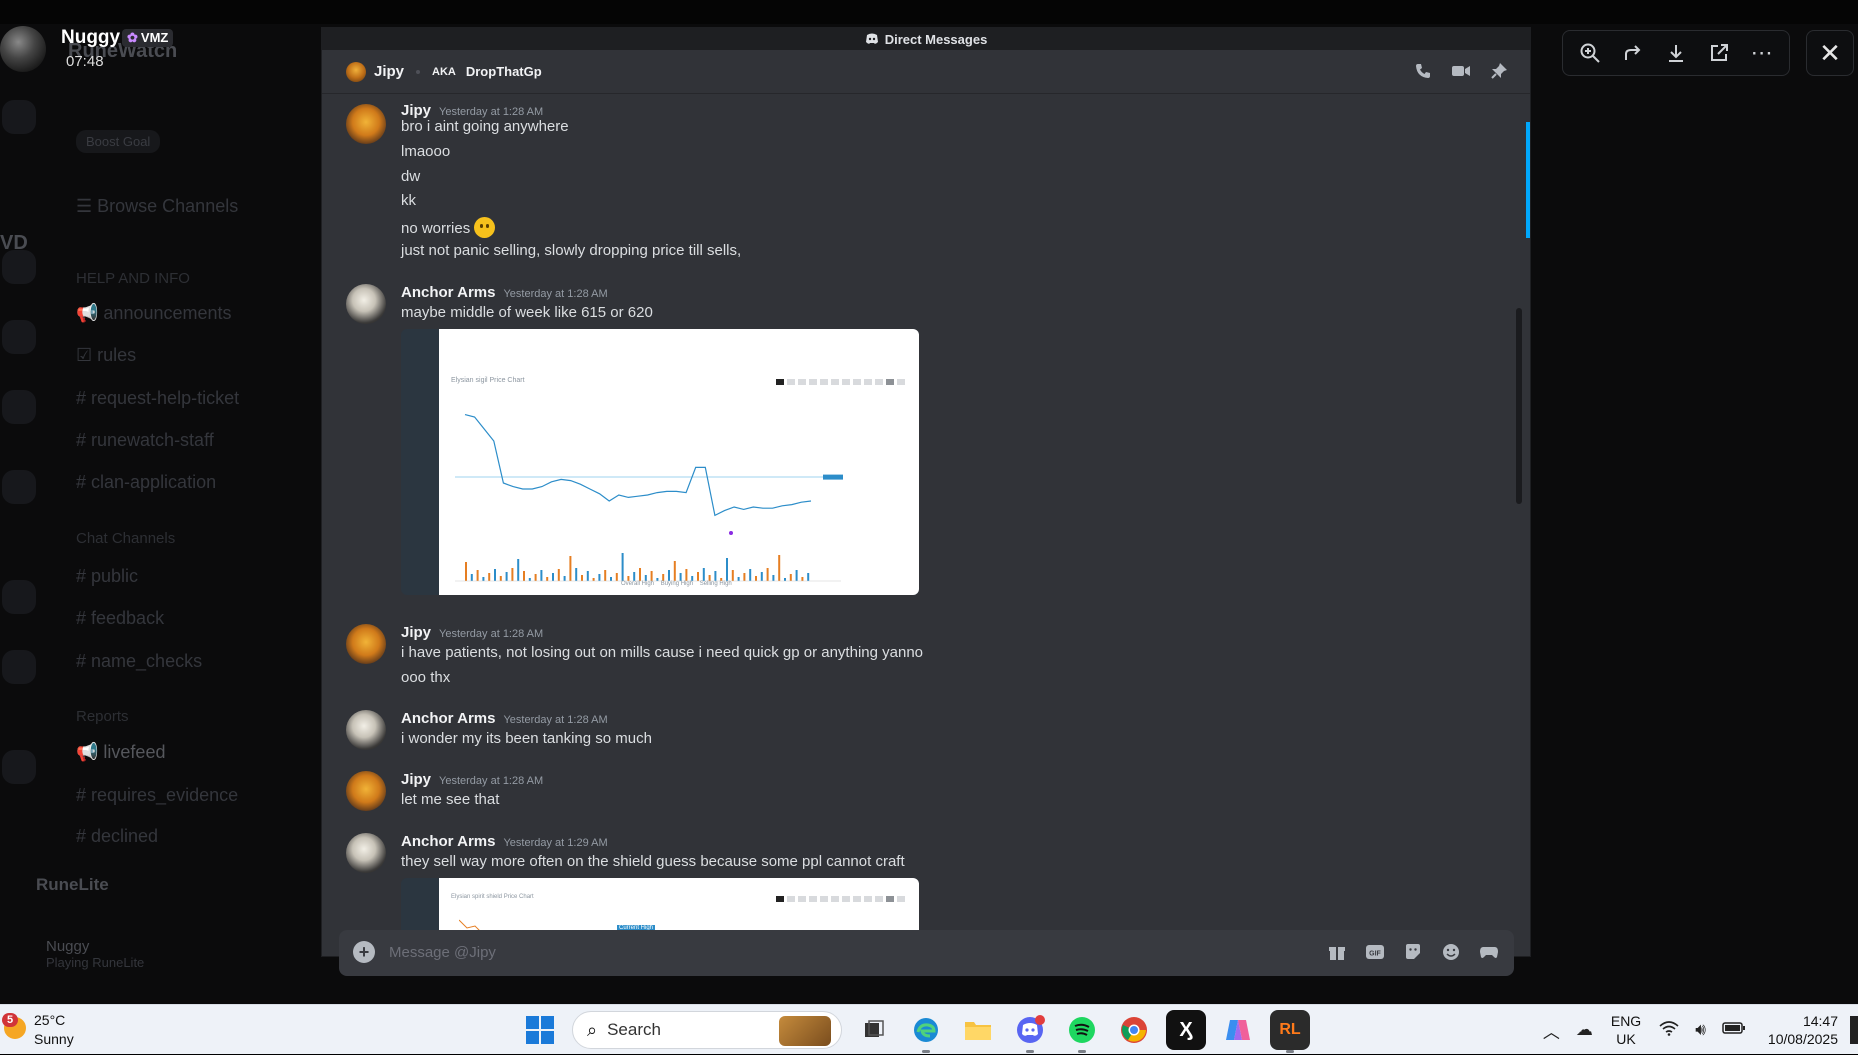  Describe the element at coordinates (1854, 1030) in the screenshot. I see `notification-center-edge` at that location.